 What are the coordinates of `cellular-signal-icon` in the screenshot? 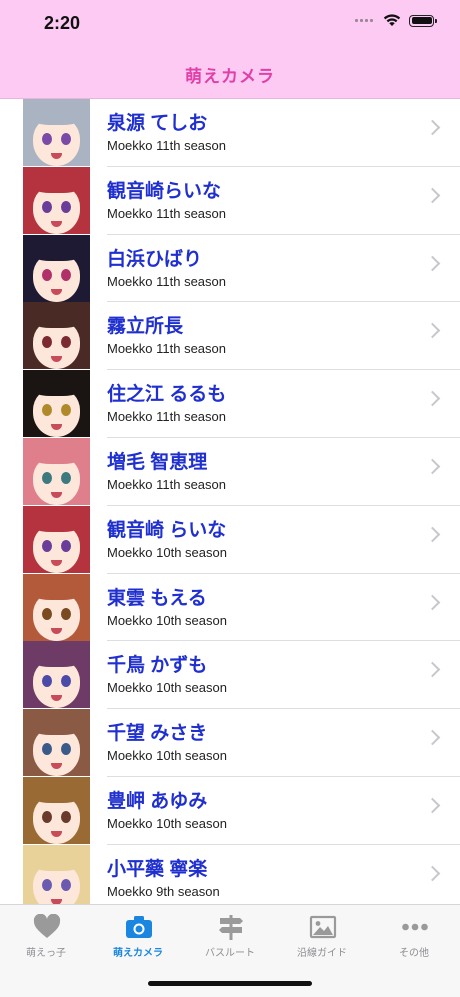 It's located at (364, 20).